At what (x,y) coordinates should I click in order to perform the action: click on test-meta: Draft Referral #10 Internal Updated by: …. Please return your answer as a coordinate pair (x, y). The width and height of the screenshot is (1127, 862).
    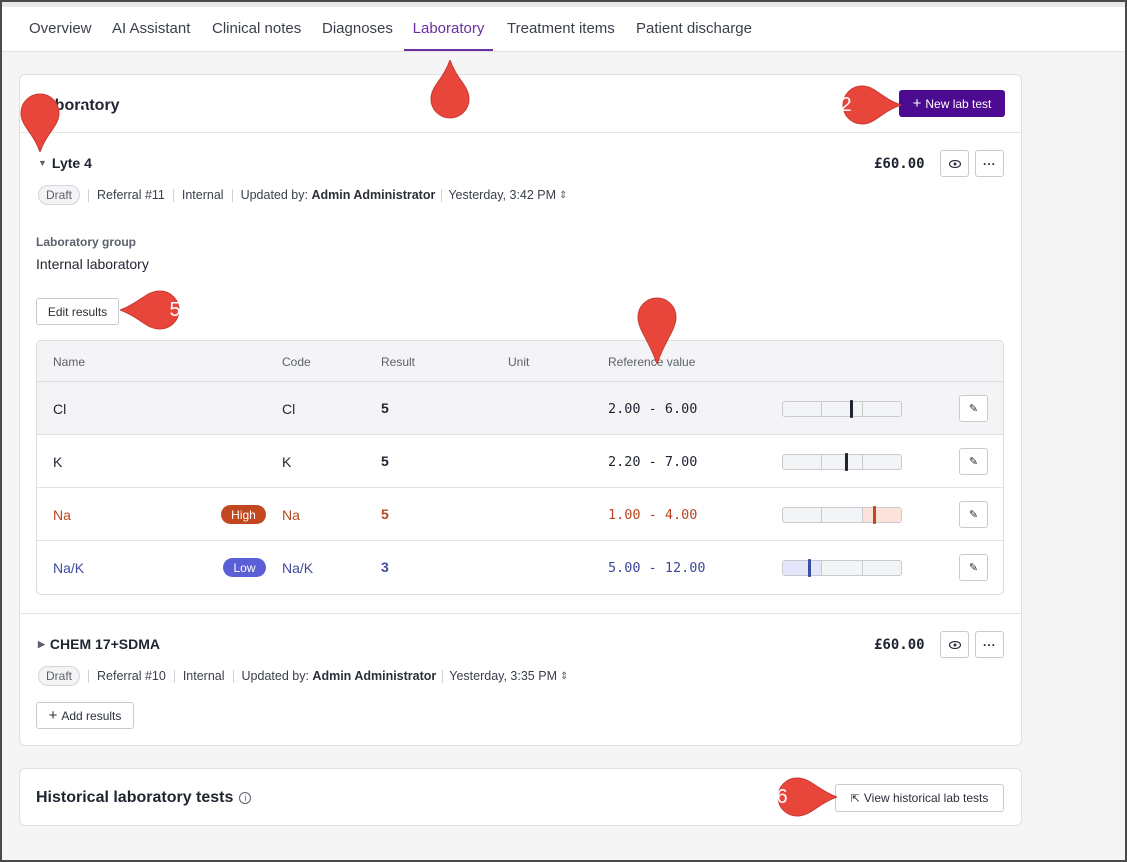
    Looking at the image, I should click on (303, 676).